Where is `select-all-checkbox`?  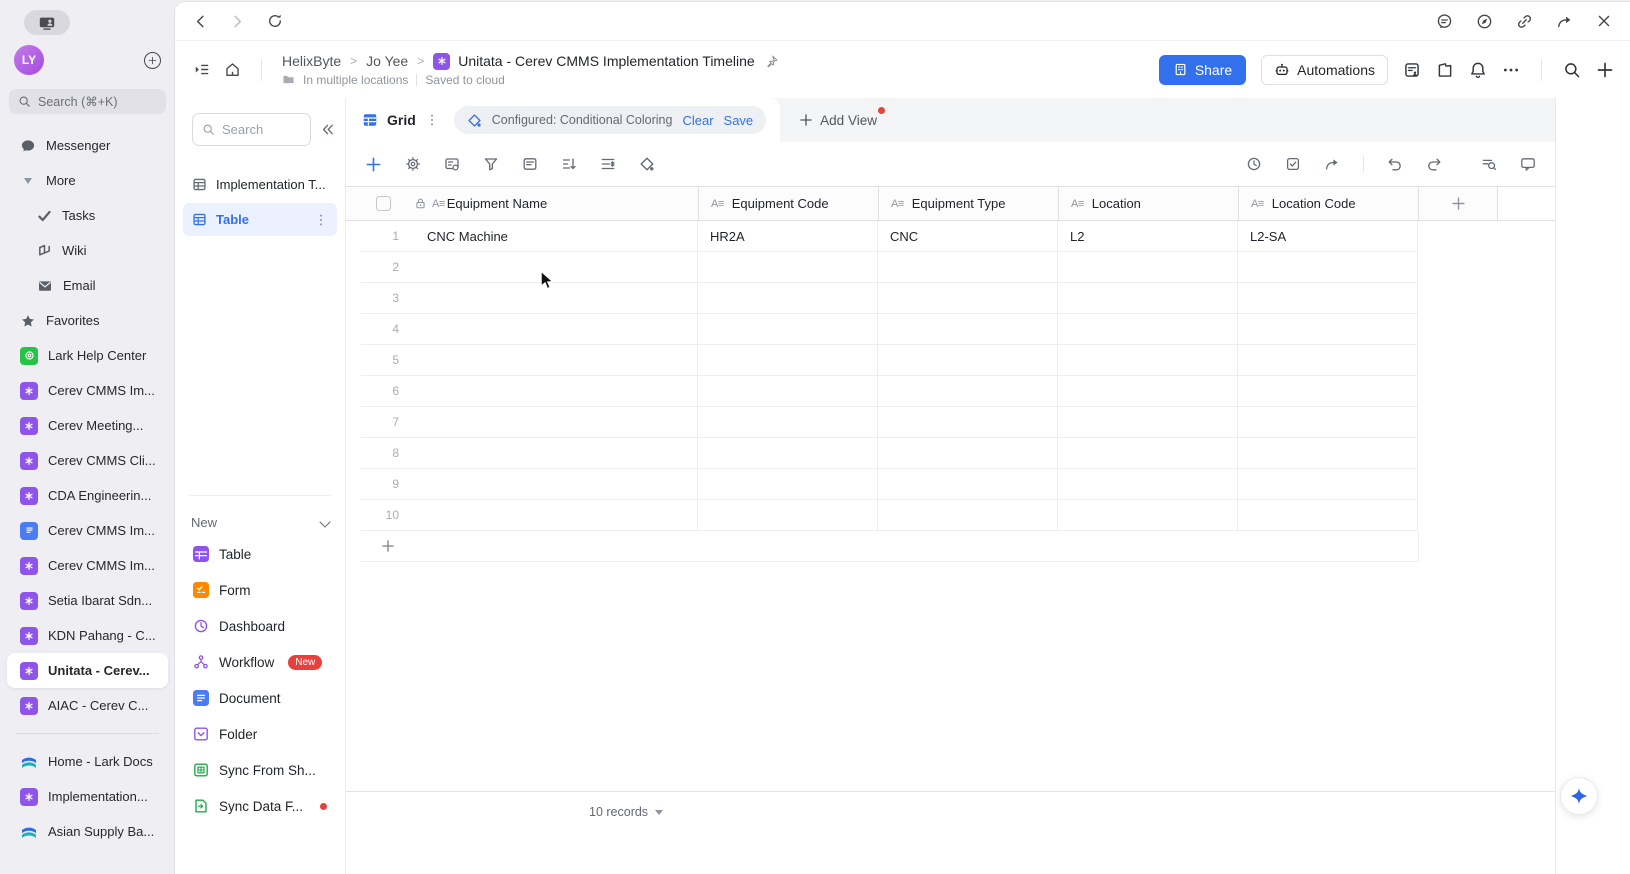
select-all-checkbox is located at coordinates (383, 203).